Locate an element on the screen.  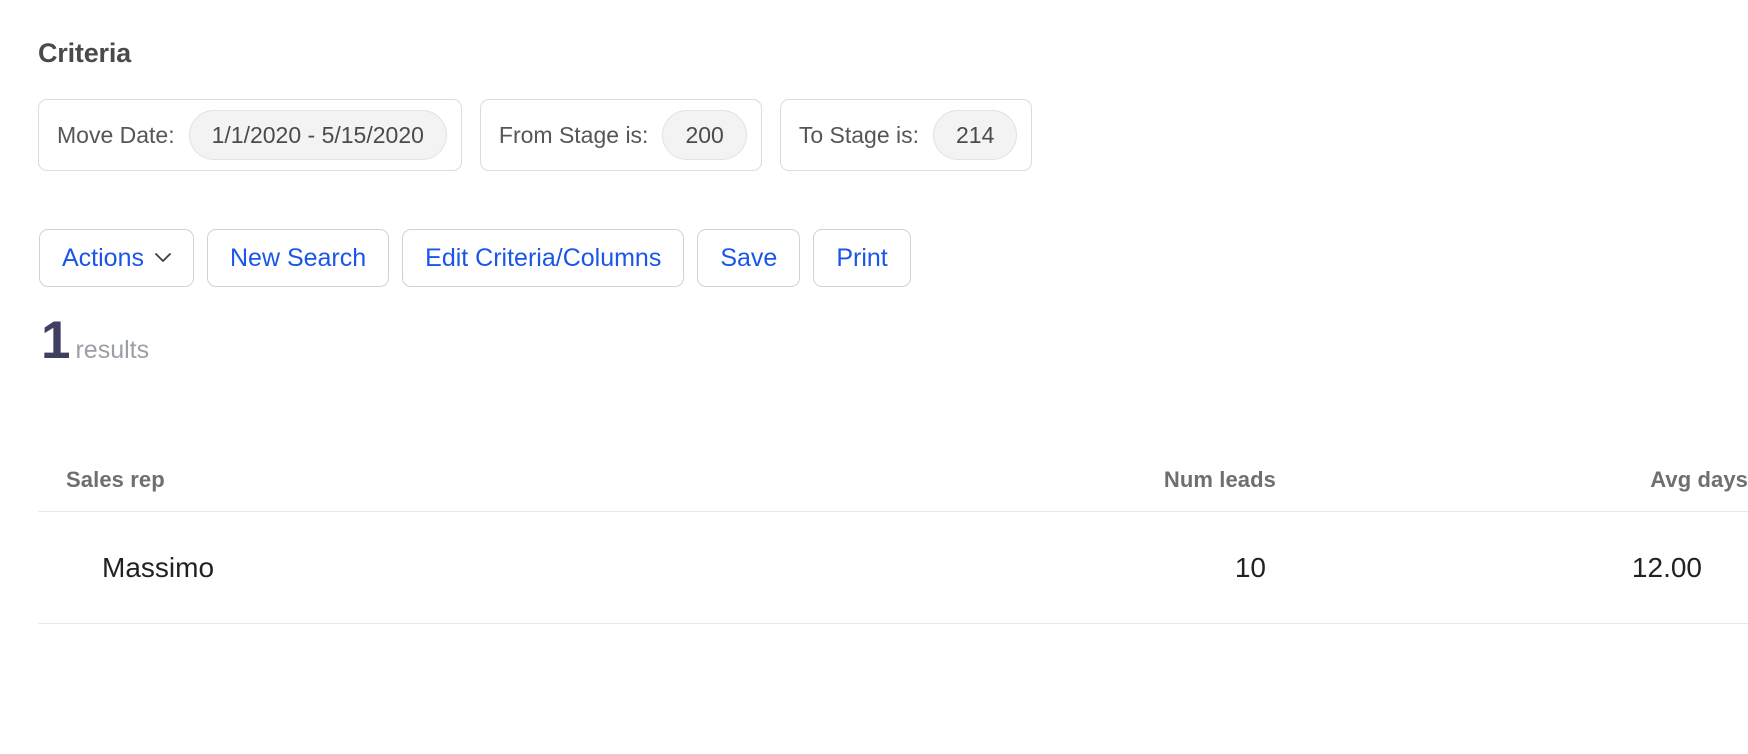
edit-criteria-columns-button-label: Edit Criteria/Columns is located at coordinates (543, 258).